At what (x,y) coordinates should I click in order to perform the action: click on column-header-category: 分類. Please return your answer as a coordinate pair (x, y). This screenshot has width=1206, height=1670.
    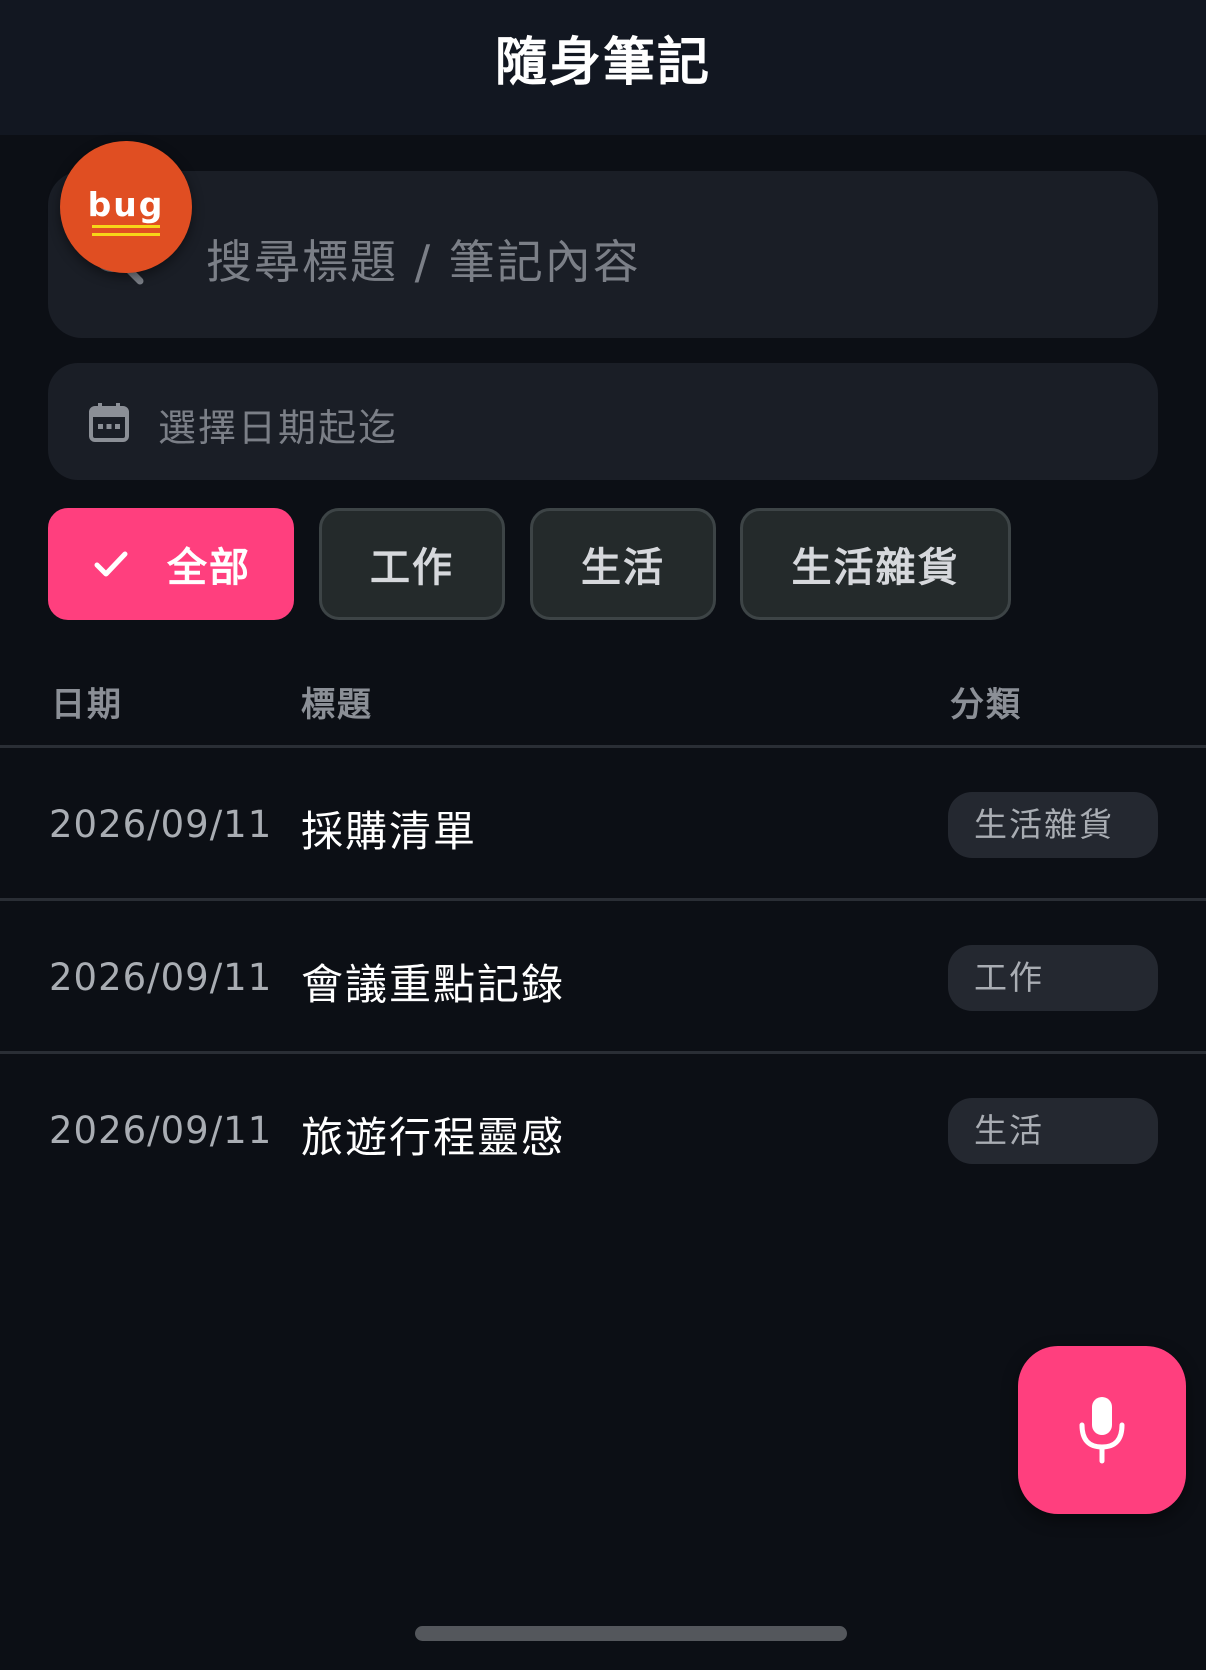
    Looking at the image, I should click on (986, 705).